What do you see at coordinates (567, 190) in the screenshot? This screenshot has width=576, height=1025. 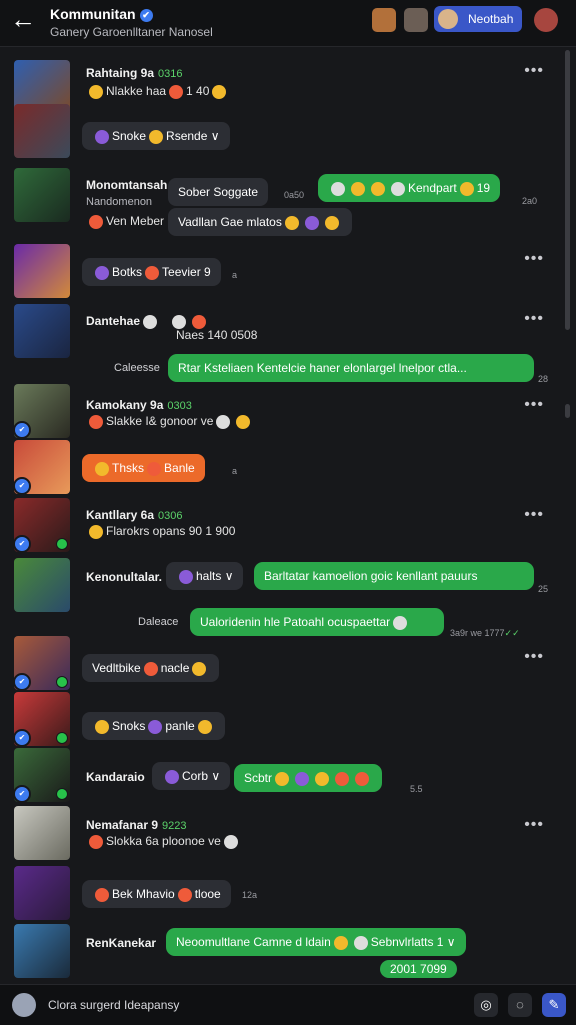 I see `scrollbar-thumb` at bounding box center [567, 190].